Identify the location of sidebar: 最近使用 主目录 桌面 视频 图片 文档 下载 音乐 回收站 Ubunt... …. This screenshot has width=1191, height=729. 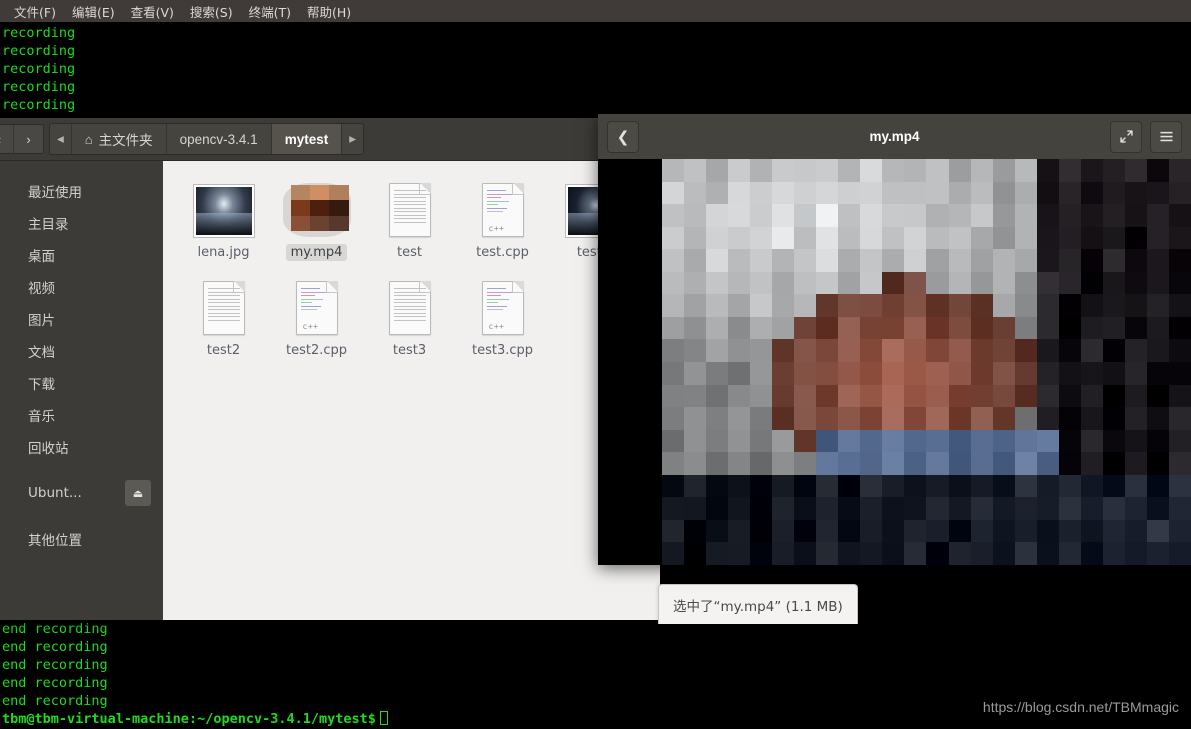
(81, 390).